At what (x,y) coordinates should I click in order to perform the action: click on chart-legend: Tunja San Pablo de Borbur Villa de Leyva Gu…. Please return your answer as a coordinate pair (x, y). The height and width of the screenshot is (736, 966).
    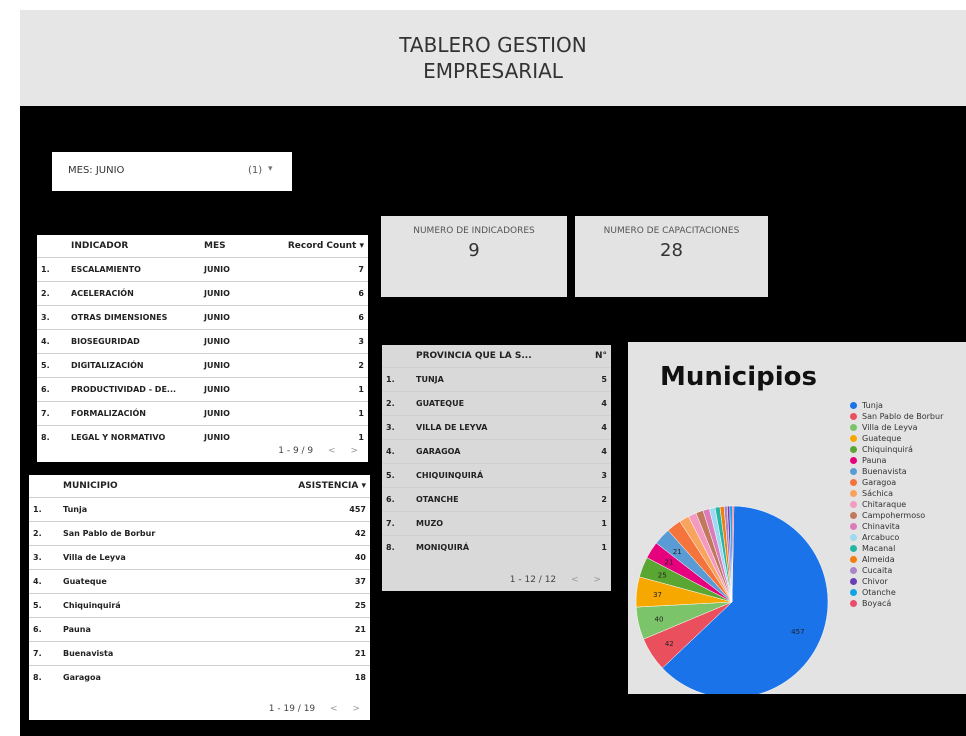
    Looking at the image, I should click on (896, 504).